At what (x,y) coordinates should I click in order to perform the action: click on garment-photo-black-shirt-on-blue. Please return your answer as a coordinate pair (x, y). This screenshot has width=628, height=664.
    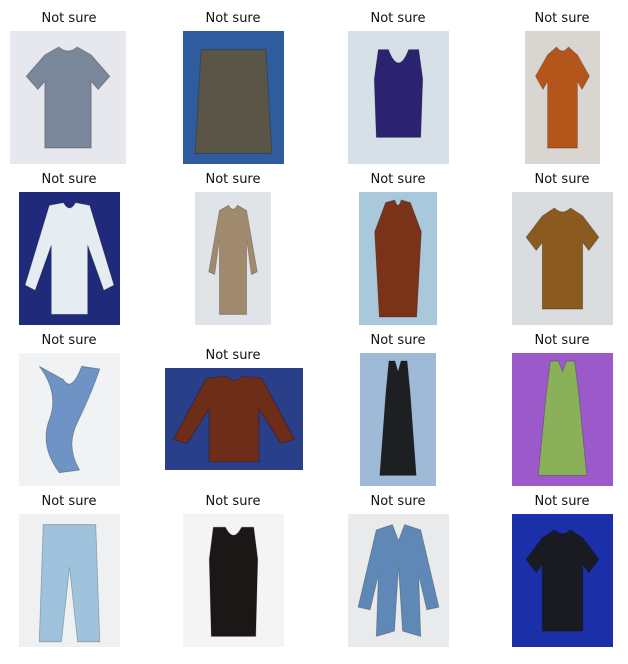
    Looking at the image, I should click on (562, 580).